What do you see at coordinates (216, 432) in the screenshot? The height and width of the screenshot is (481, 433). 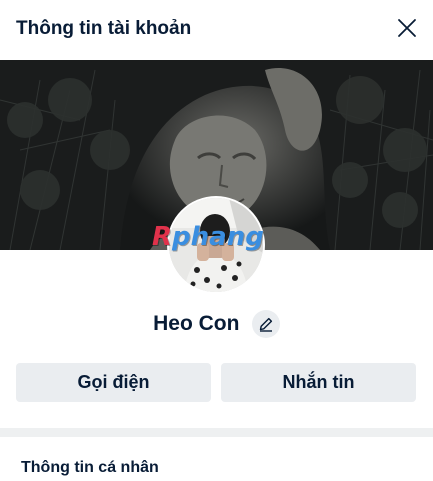 I see `section-divider` at bounding box center [216, 432].